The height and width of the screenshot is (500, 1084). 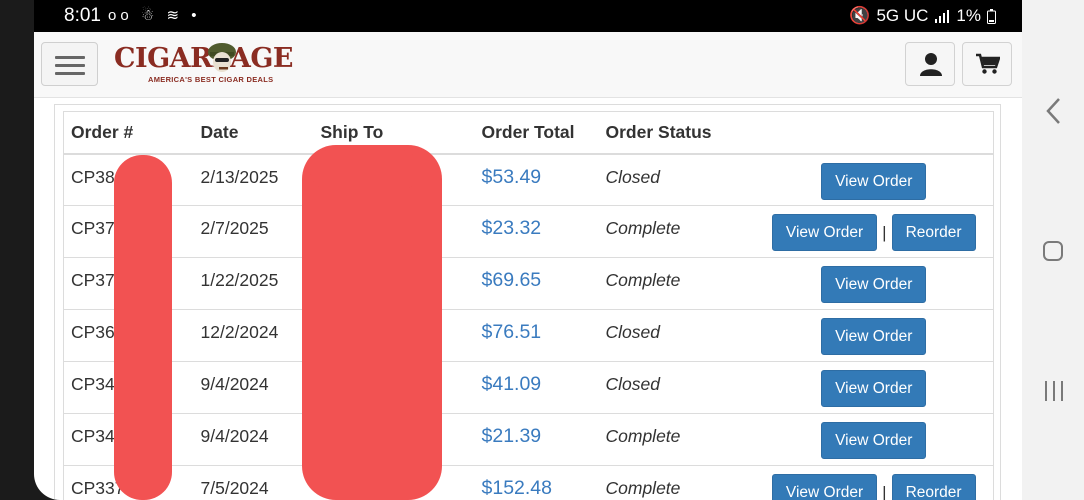 What do you see at coordinates (1053, 111) in the screenshot?
I see `back-icon` at bounding box center [1053, 111].